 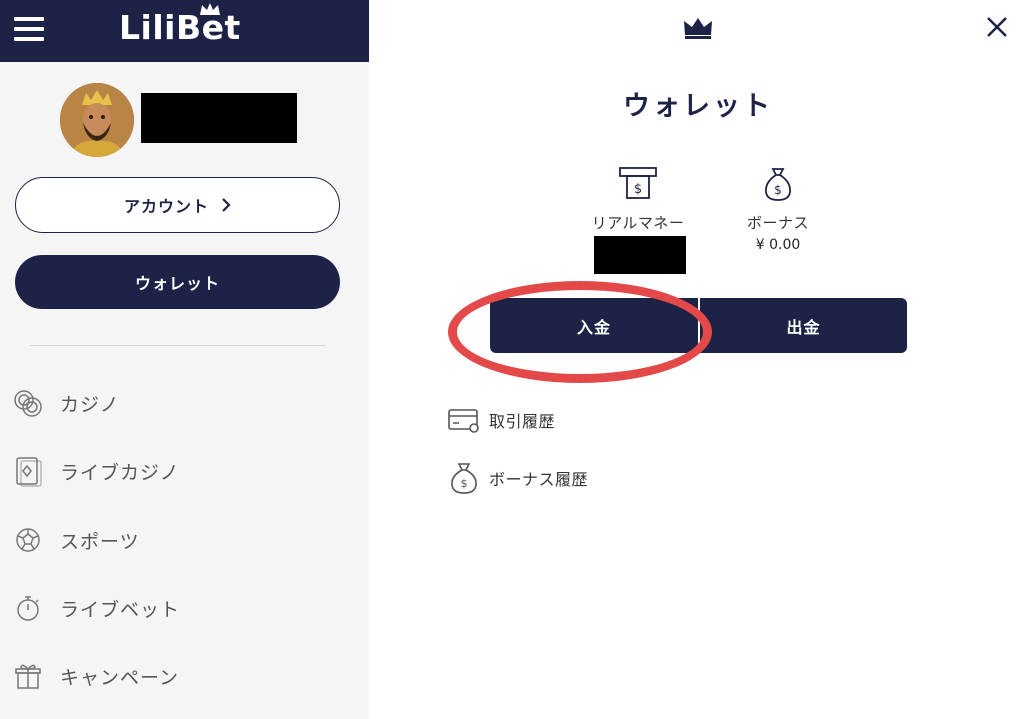 What do you see at coordinates (698, 28) in the screenshot?
I see `crown-icon` at bounding box center [698, 28].